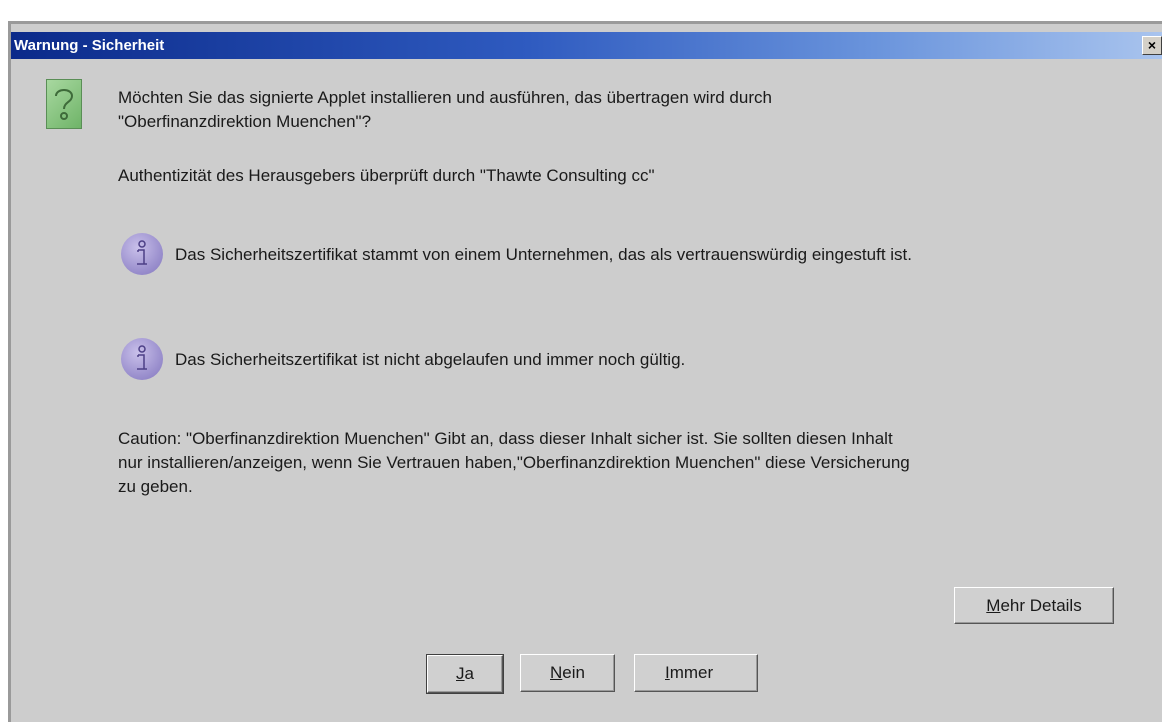 The height and width of the screenshot is (722, 1162). I want to click on question-mark-glyph, so click(64, 104).